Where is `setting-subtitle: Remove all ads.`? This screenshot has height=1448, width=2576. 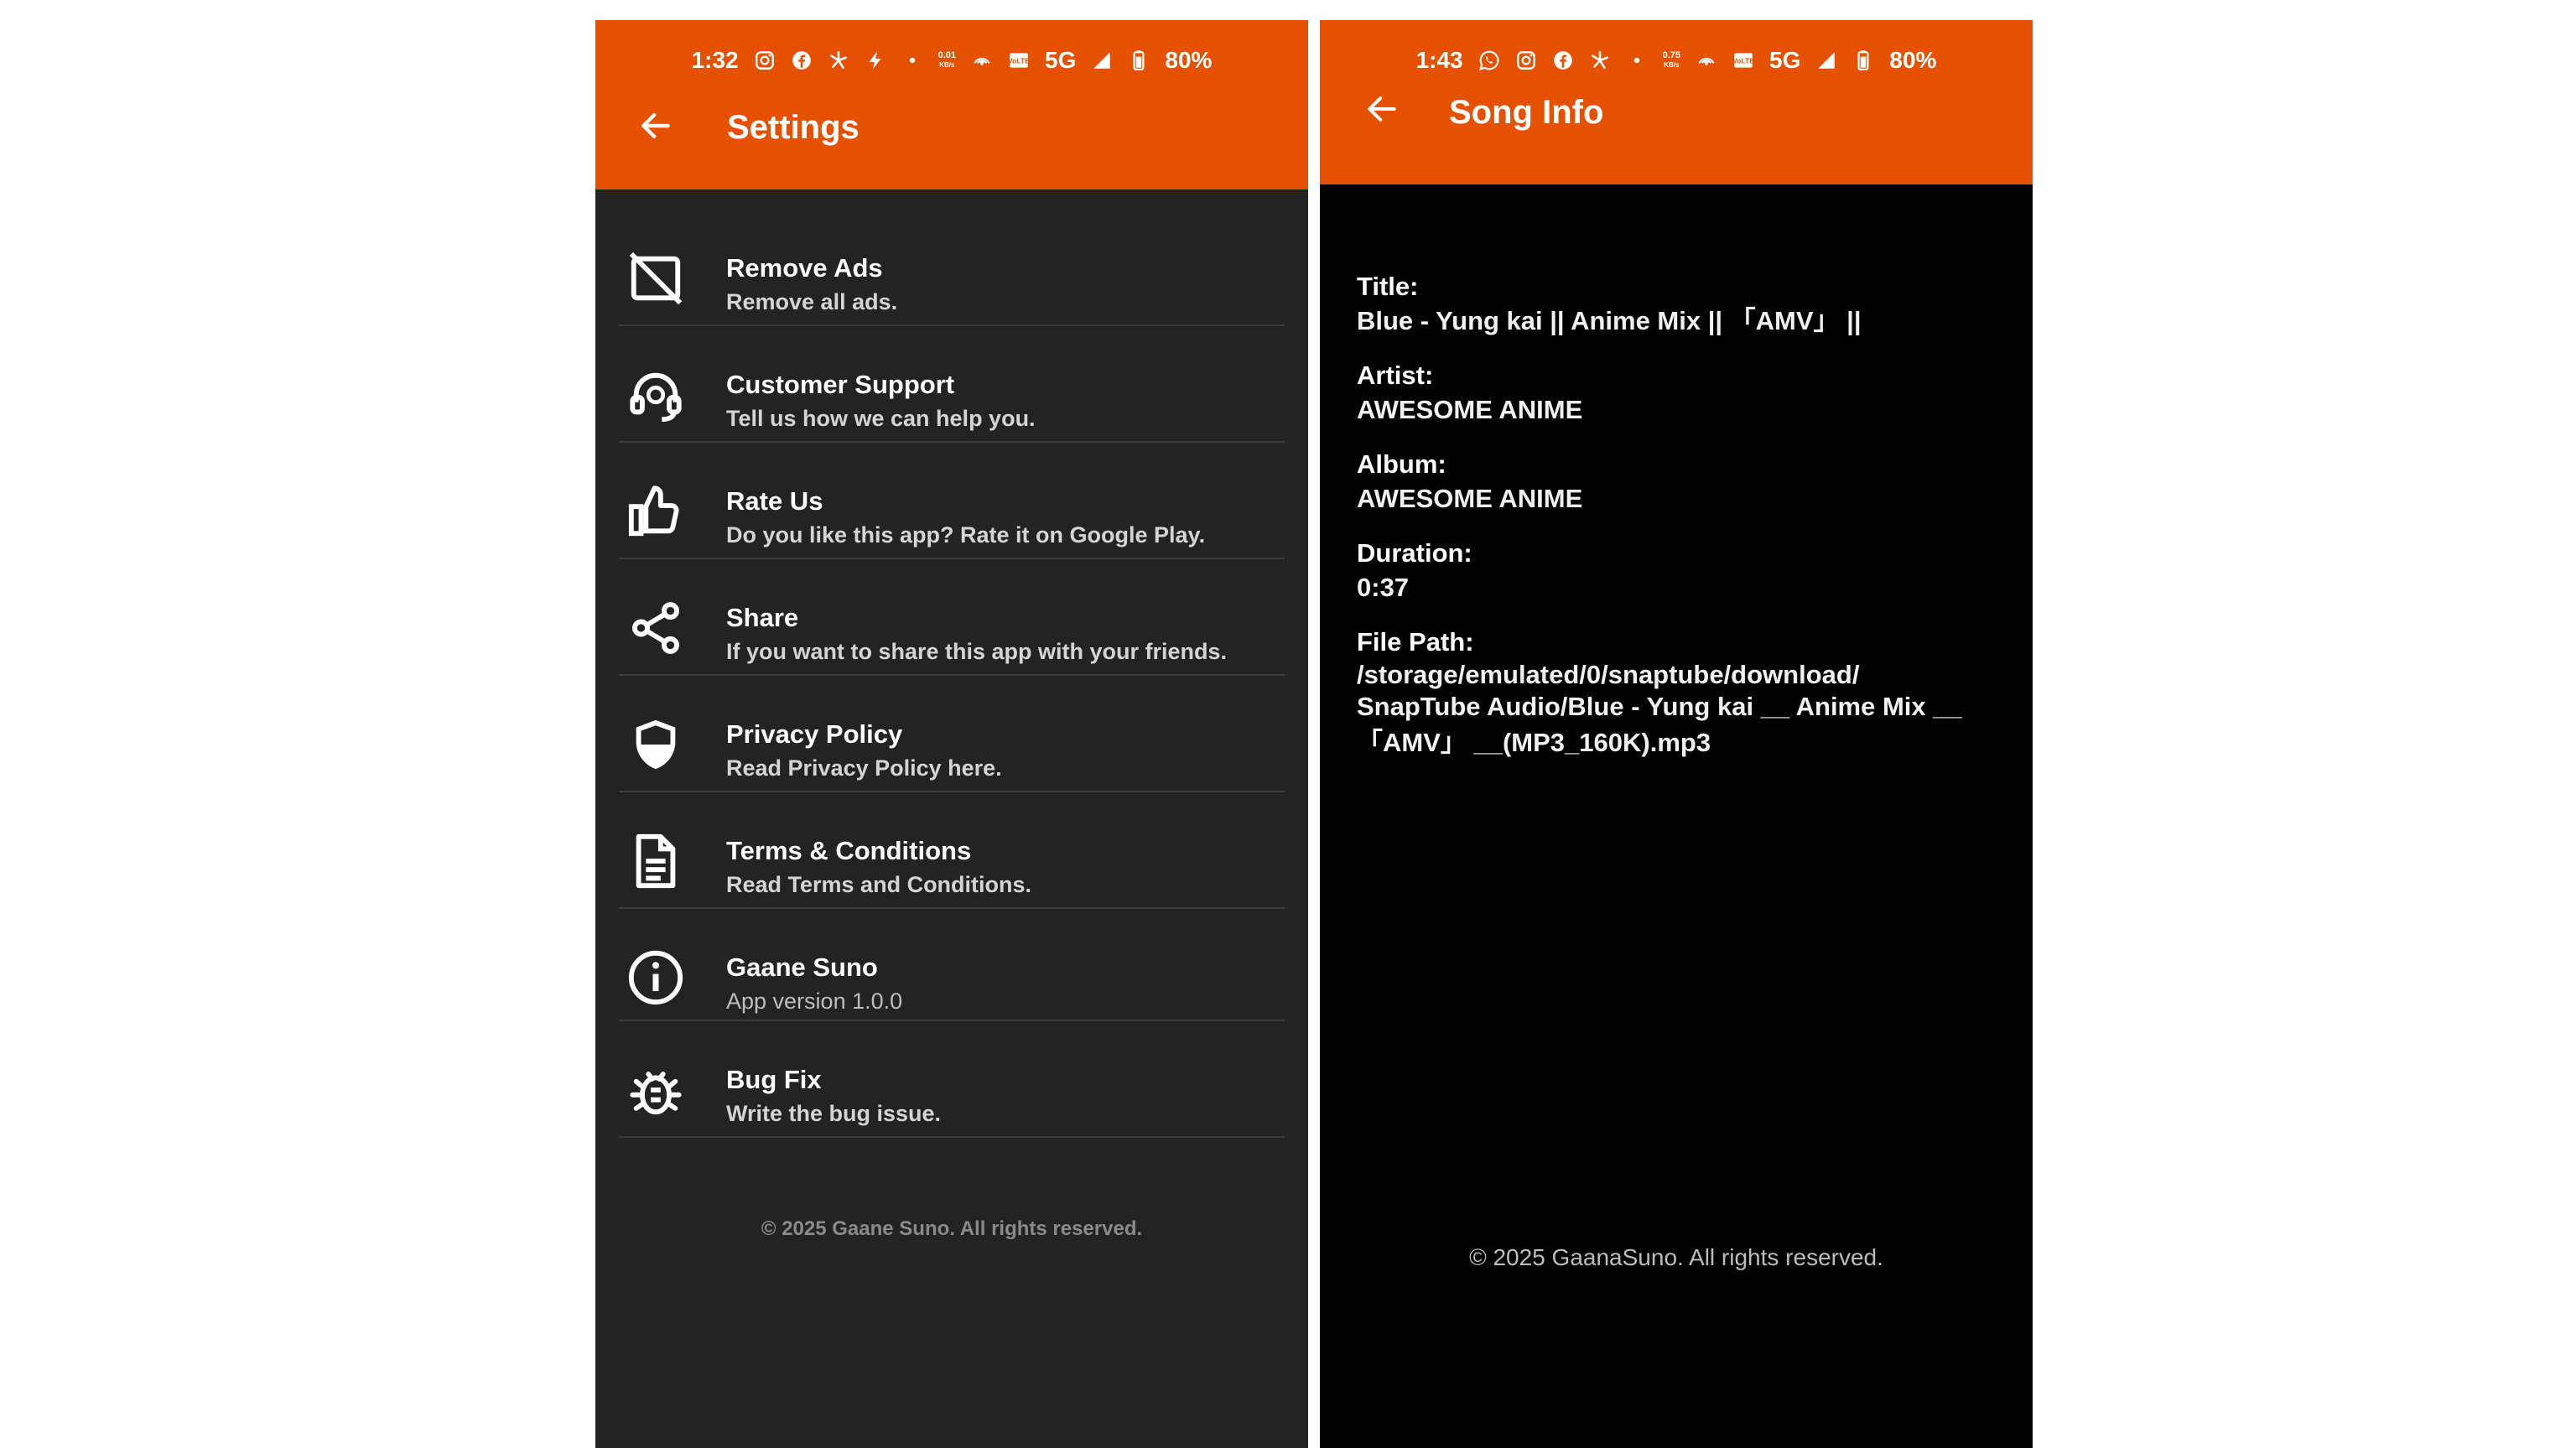 setting-subtitle: Remove all ads. is located at coordinates (812, 301).